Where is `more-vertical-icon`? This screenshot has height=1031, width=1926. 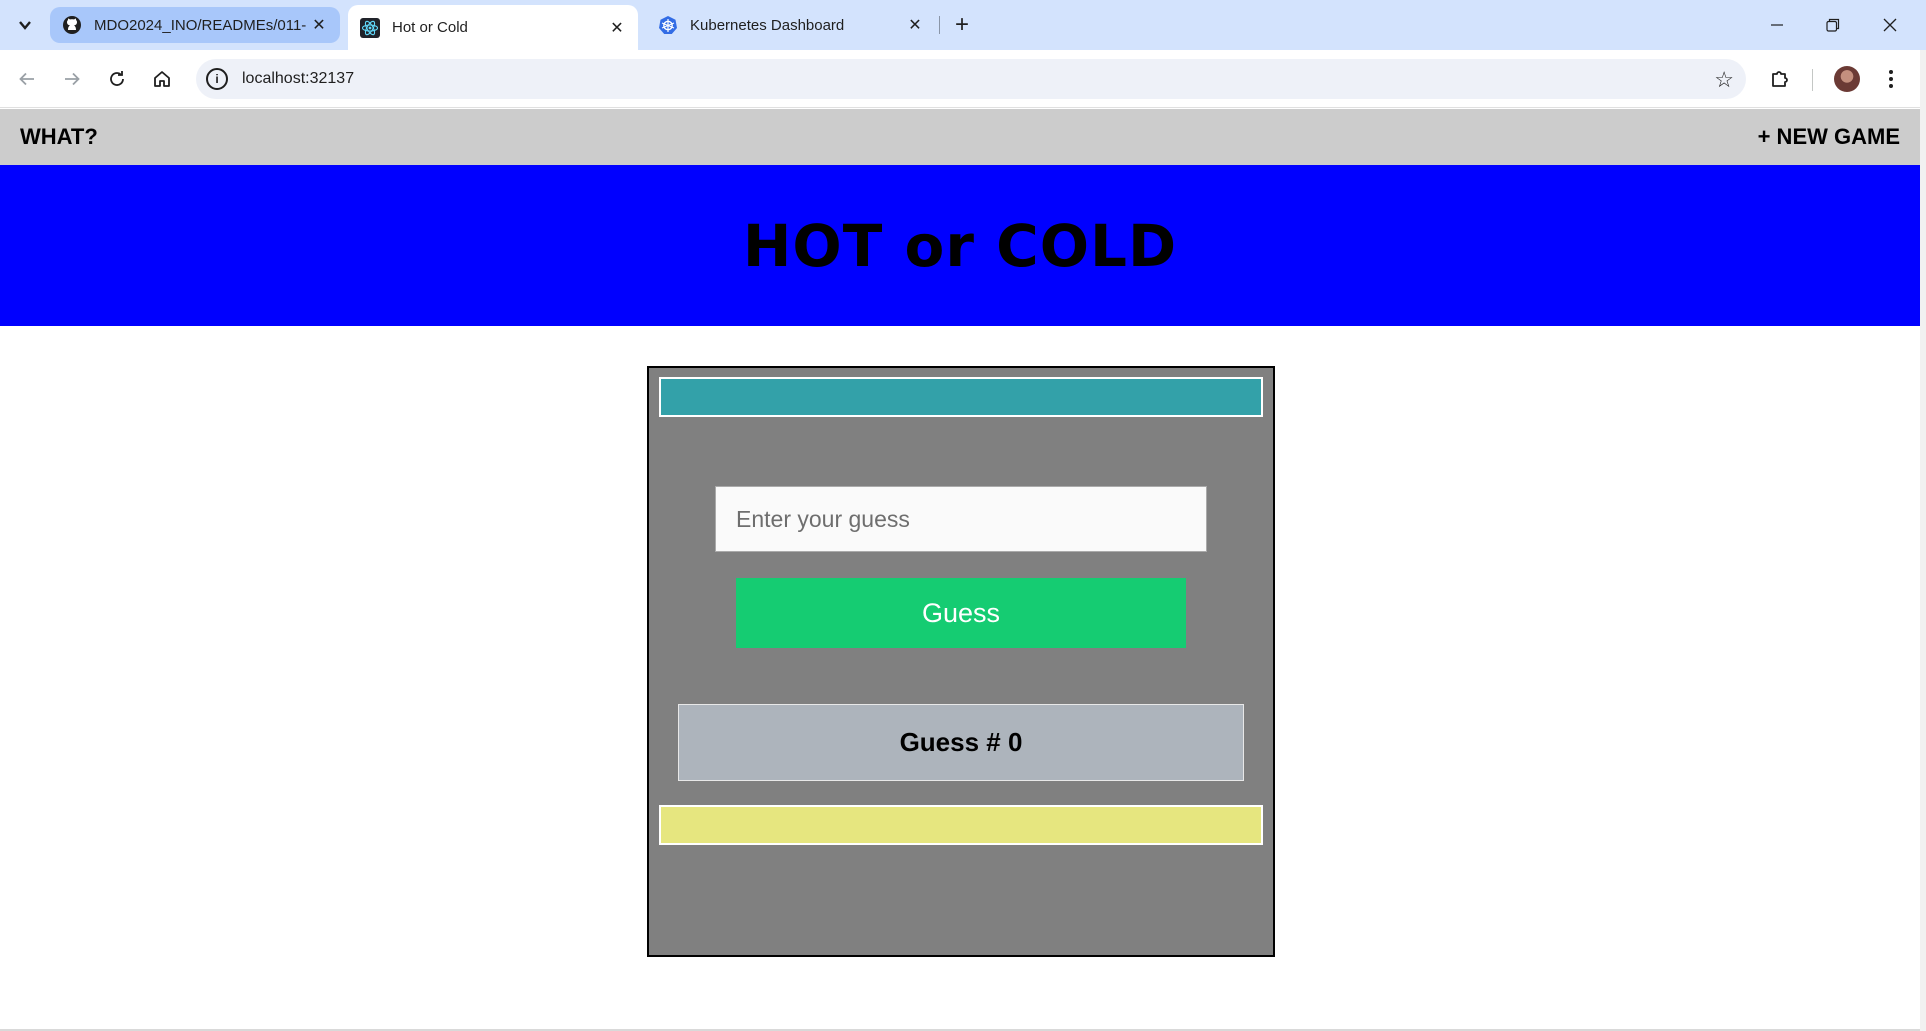 more-vertical-icon is located at coordinates (1891, 79).